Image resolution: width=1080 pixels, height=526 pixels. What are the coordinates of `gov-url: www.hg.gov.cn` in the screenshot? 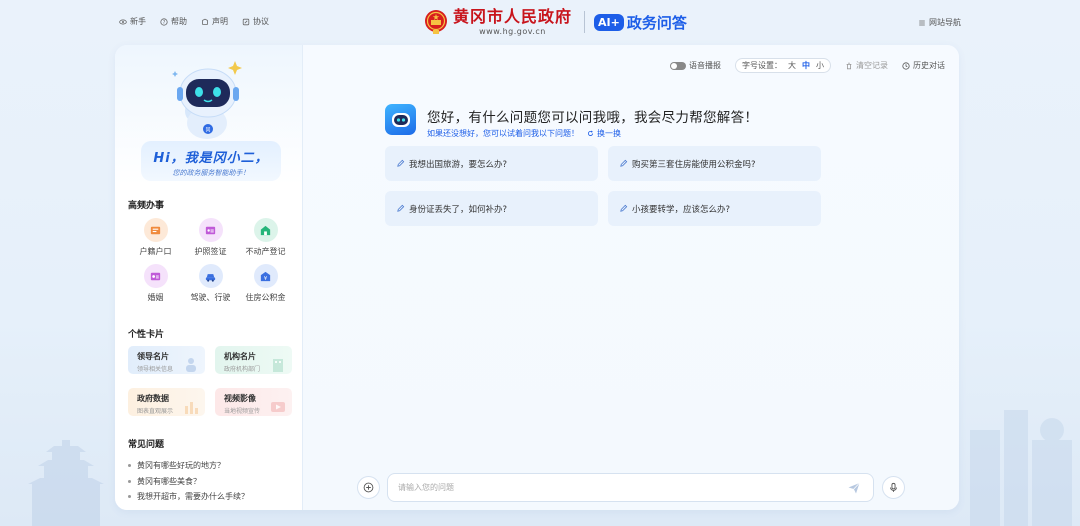 It's located at (512, 31).